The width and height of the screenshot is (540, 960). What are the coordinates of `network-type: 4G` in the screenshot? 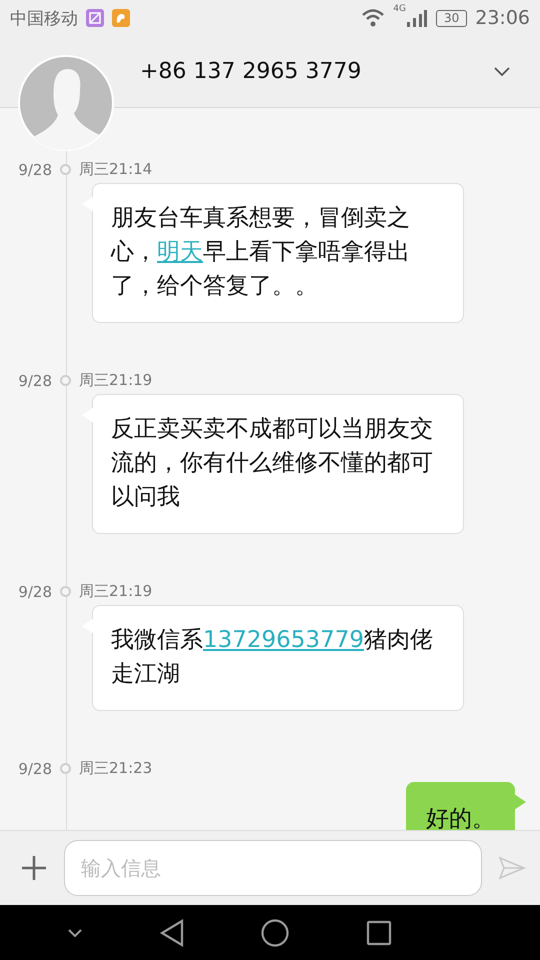 It's located at (399, 9).